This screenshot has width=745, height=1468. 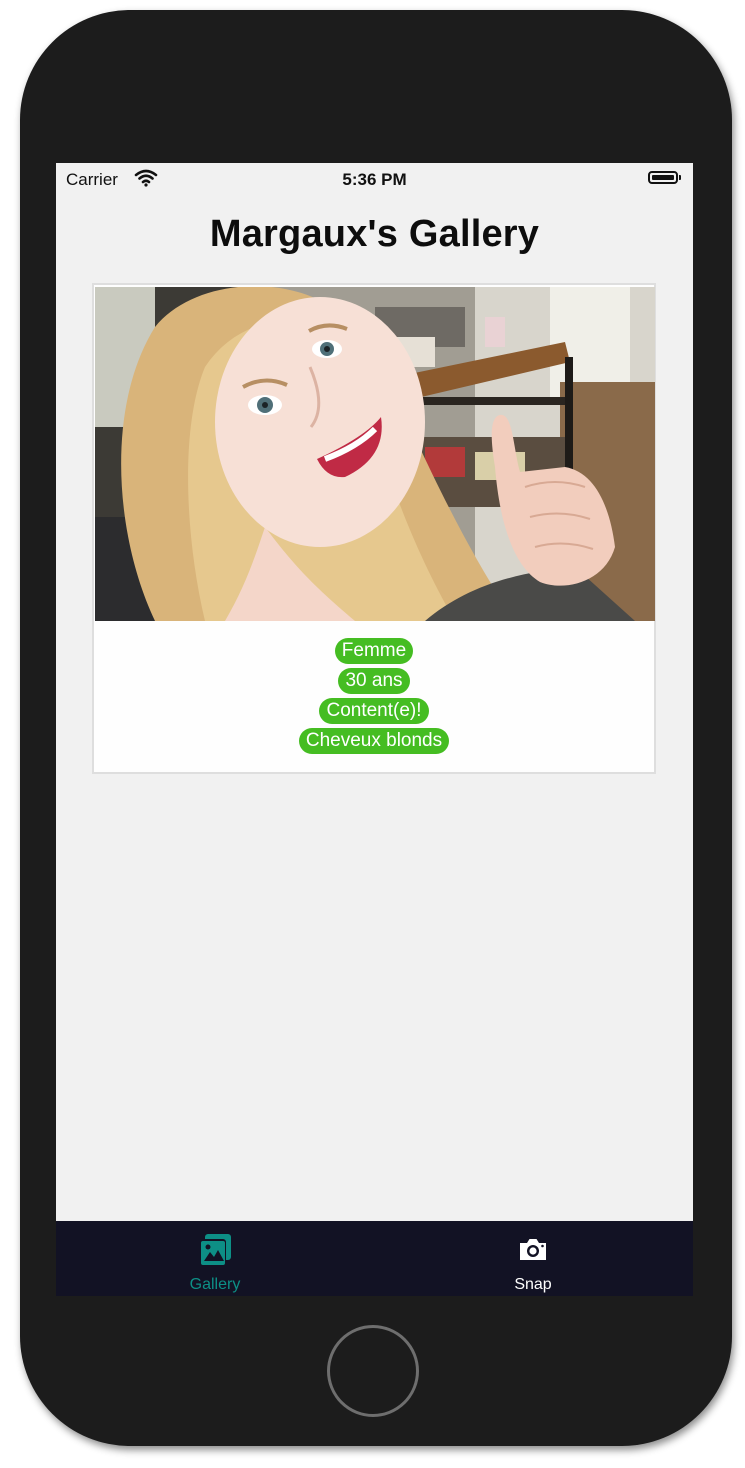 I want to click on gallery-icon, so click(x=215, y=1252).